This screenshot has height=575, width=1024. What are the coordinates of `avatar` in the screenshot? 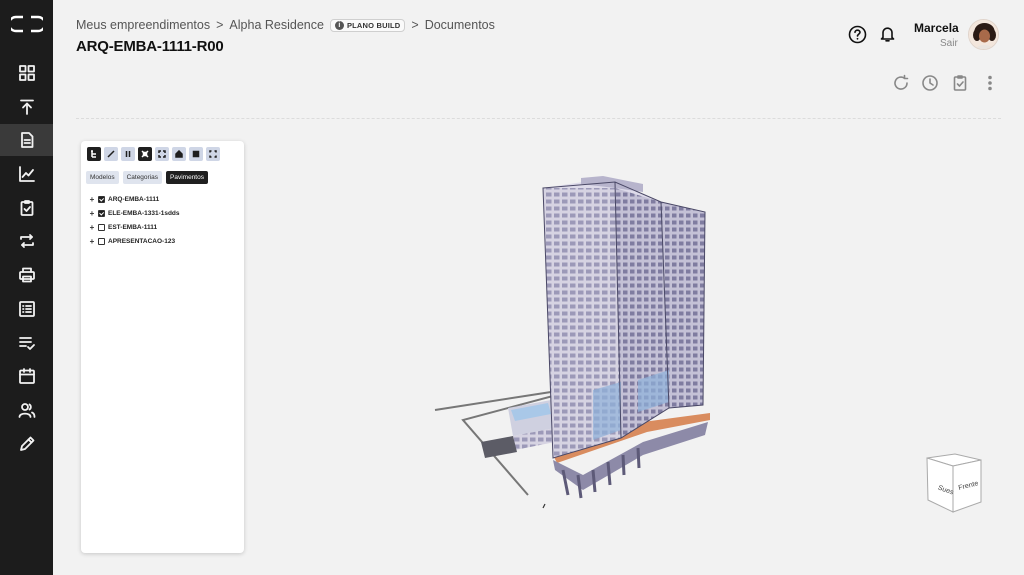 It's located at (983, 34).